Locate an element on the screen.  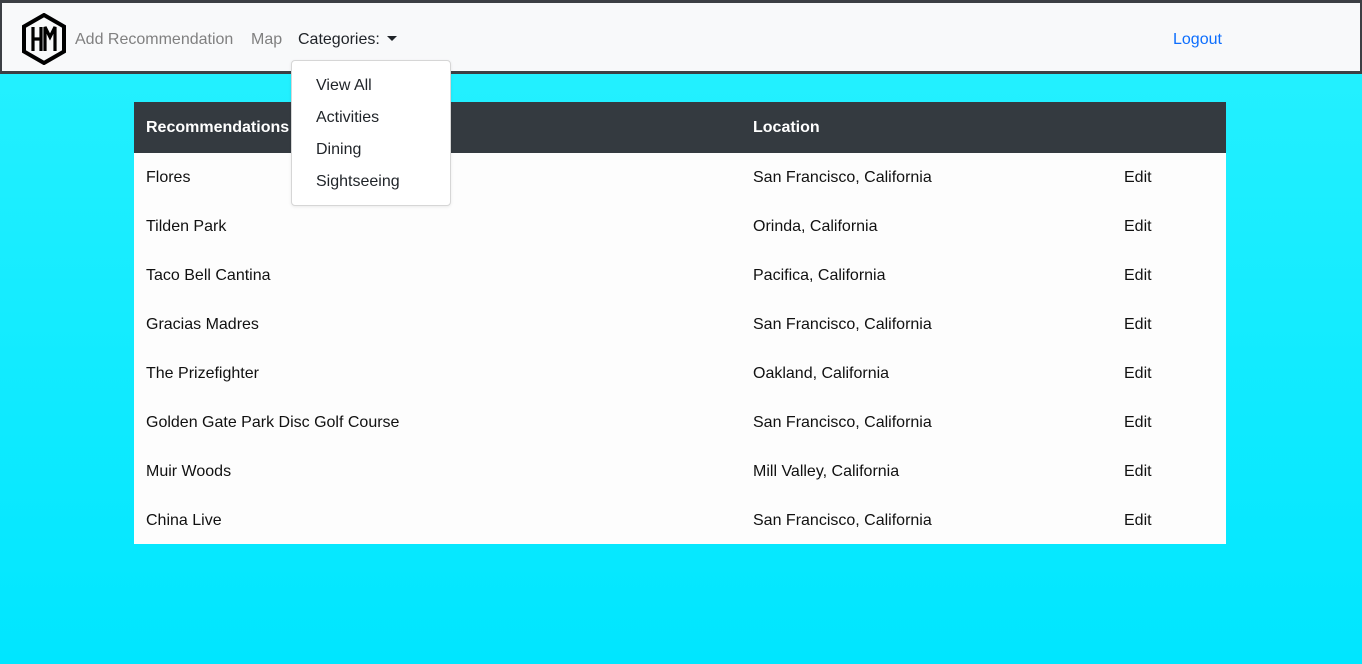
nav-add-recommendation-link: Add Recommendation is located at coordinates (154, 40).